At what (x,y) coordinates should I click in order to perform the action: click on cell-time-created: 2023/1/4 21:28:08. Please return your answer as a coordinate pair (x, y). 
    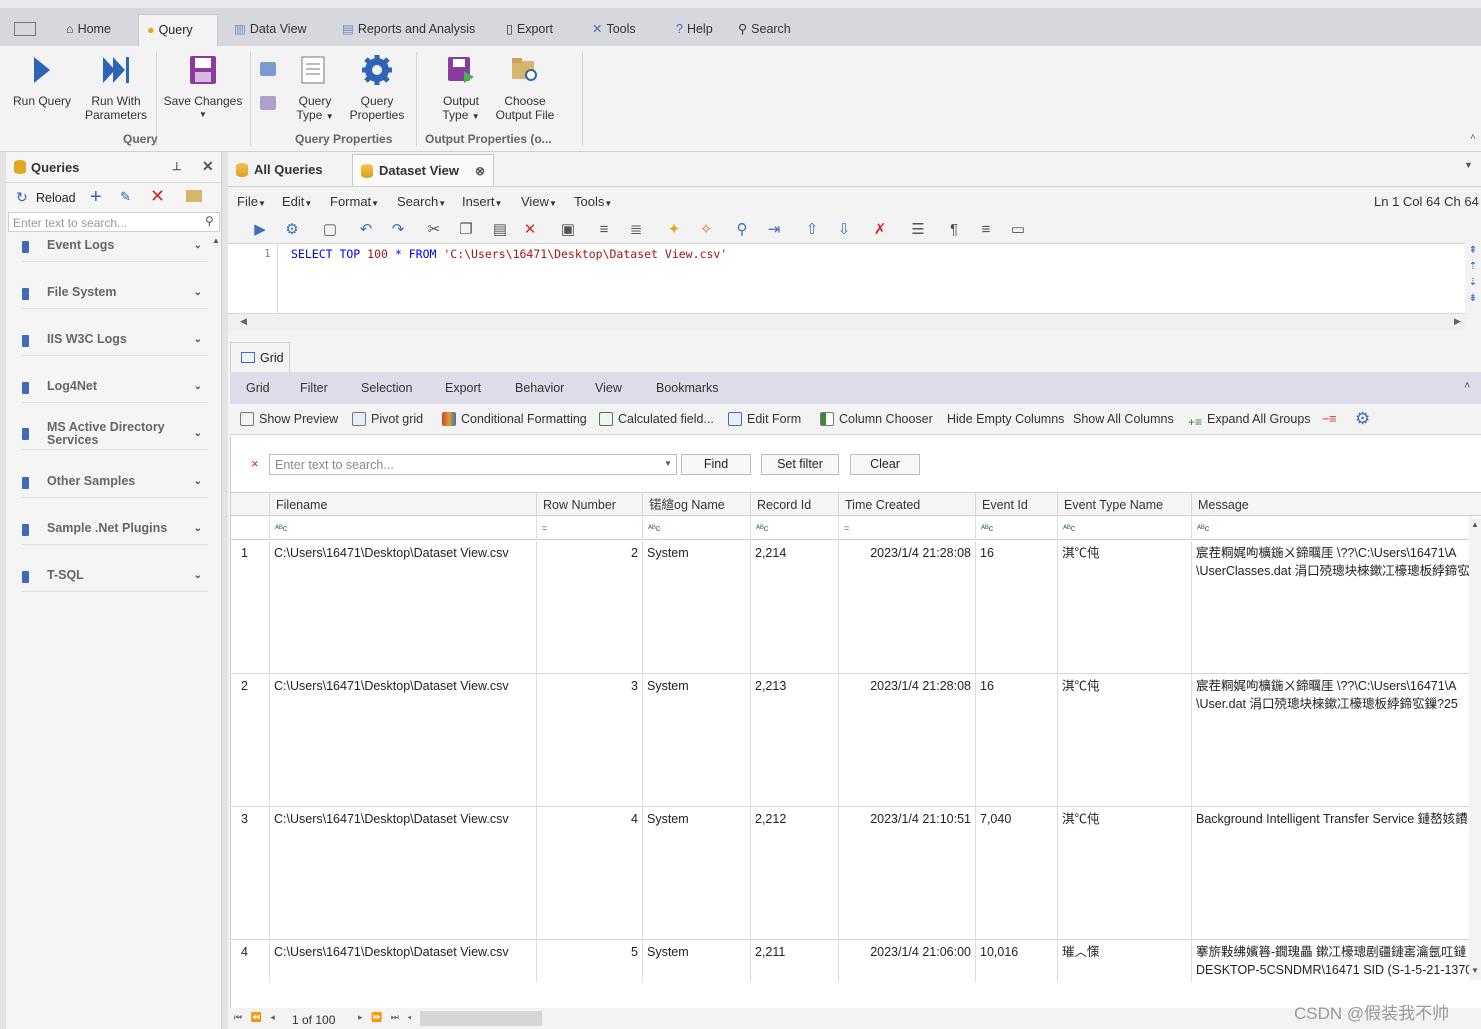
    Looking at the image, I should click on (907, 607).